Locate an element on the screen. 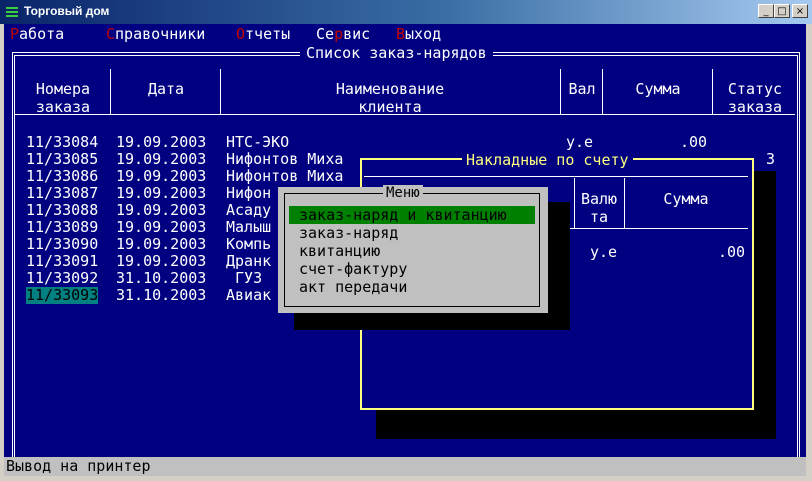 The width and height of the screenshot is (812, 481). list-title: Список заказ-нарядов is located at coordinates (396, 53).